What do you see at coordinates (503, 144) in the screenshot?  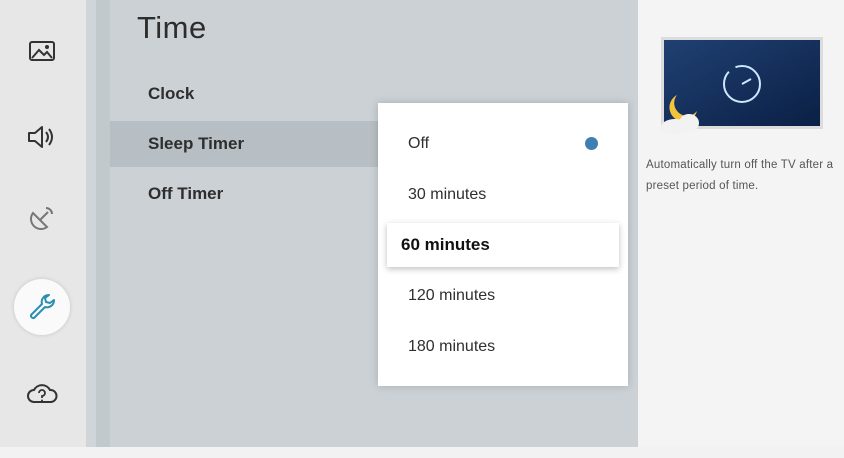 I see `option-off: Off` at bounding box center [503, 144].